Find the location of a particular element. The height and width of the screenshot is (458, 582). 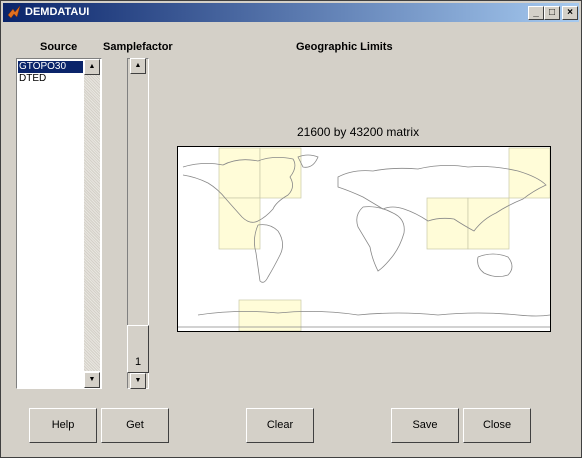

map-title: 21600 by 43200 matrix is located at coordinates (358, 132).